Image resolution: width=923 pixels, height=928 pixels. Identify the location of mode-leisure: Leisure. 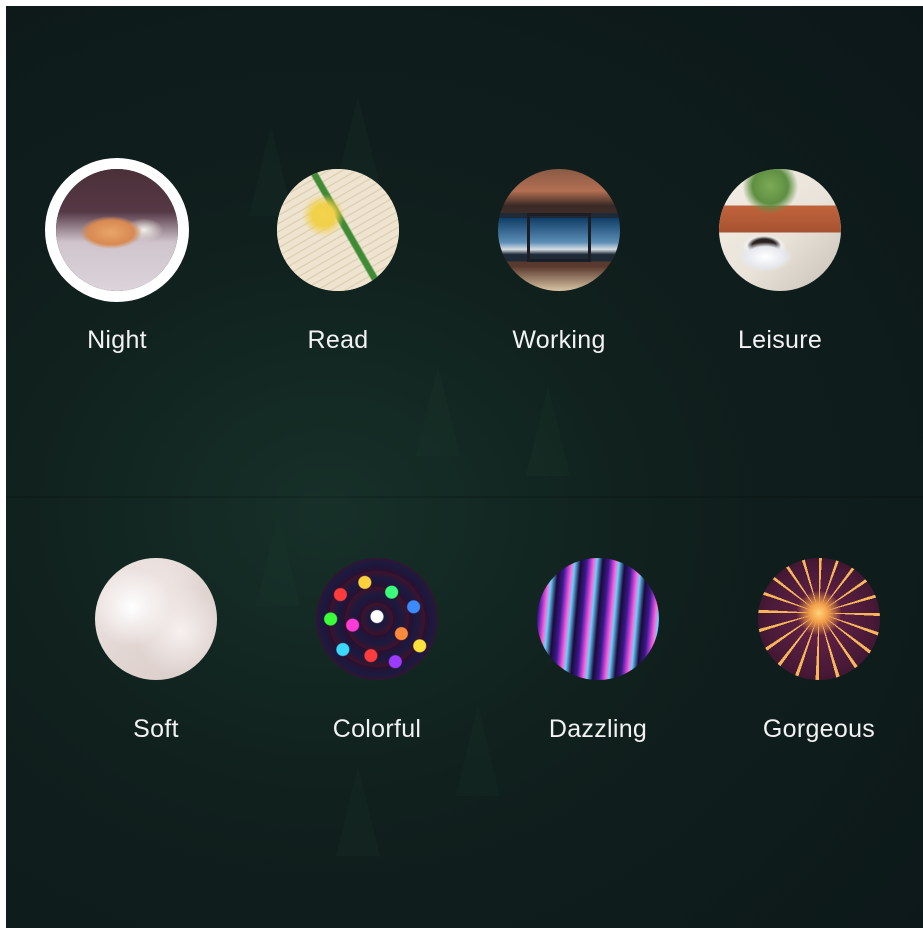
(780, 262).